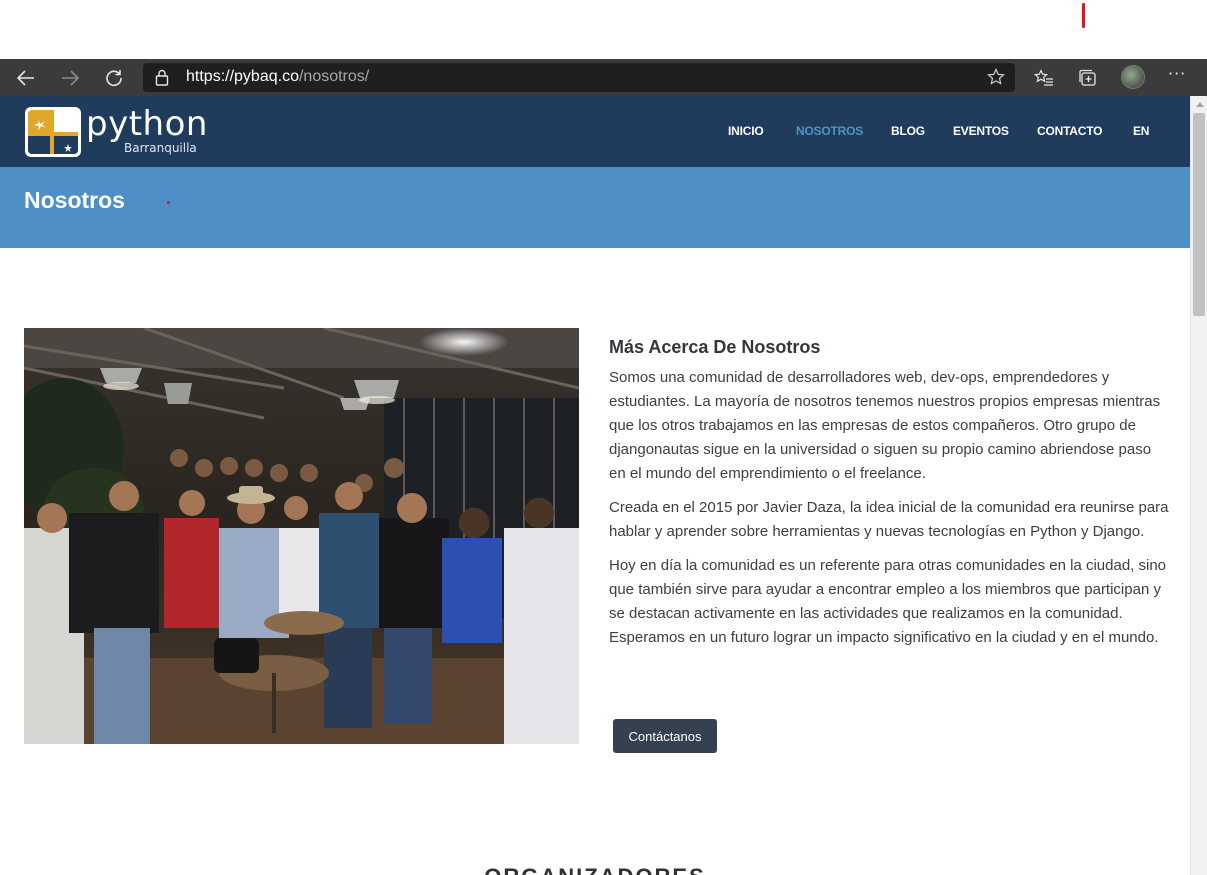 This screenshot has height=875, width=1207. I want to click on contact-button: Contáctanos, so click(665, 736).